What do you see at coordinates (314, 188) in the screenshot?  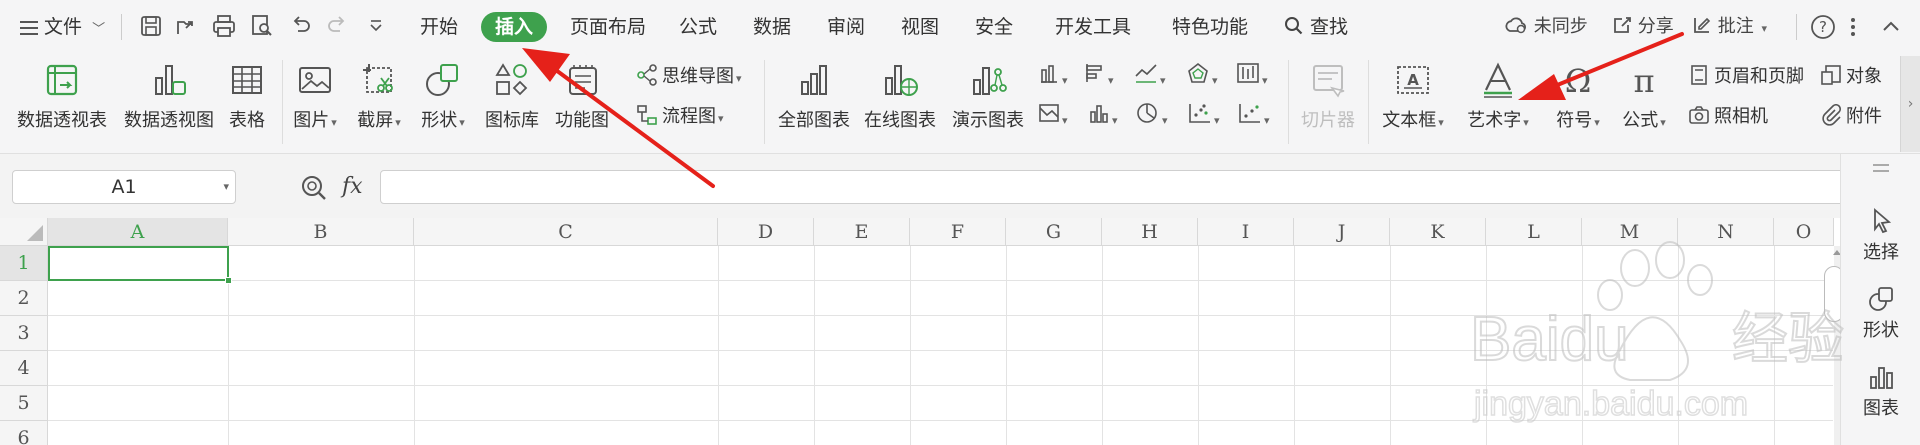 I see `zoom-formula-icon` at bounding box center [314, 188].